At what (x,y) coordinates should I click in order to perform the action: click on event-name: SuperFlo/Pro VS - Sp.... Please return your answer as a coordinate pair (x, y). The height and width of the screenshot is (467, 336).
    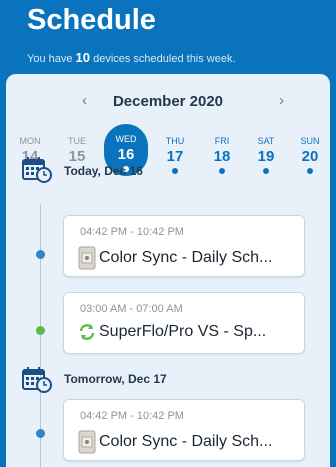
    Looking at the image, I should click on (172, 332).